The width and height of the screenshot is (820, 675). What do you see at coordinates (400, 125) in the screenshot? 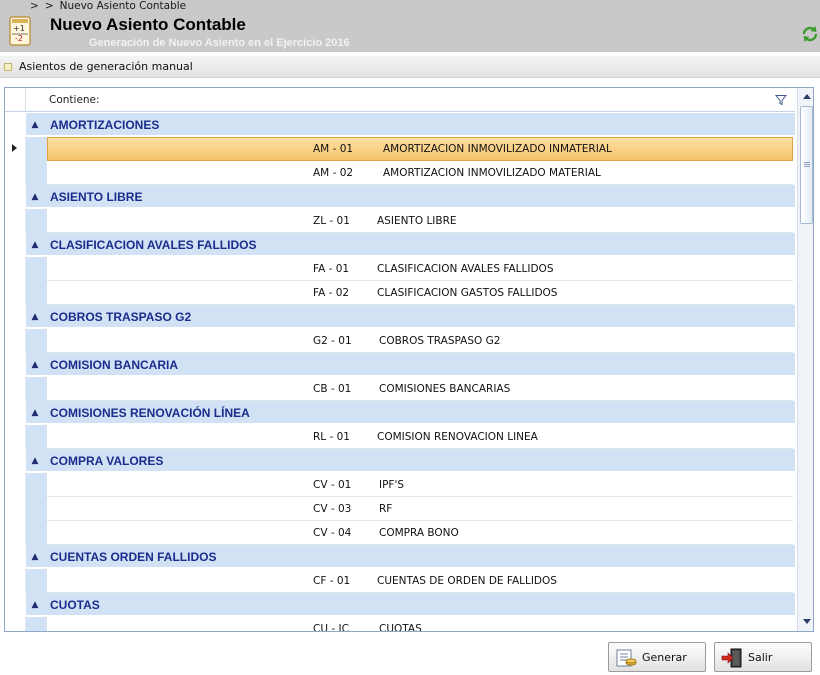
I see `group-row: ▲ AMORTIZACIONES` at bounding box center [400, 125].